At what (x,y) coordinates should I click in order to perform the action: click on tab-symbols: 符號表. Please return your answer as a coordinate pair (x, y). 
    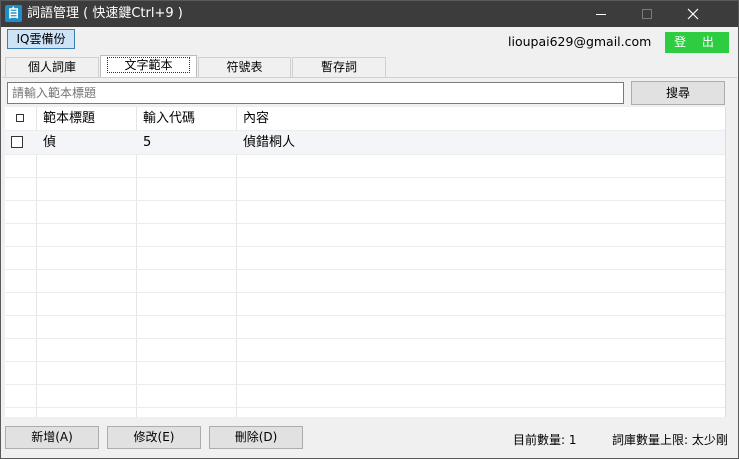
    Looking at the image, I should click on (244, 67).